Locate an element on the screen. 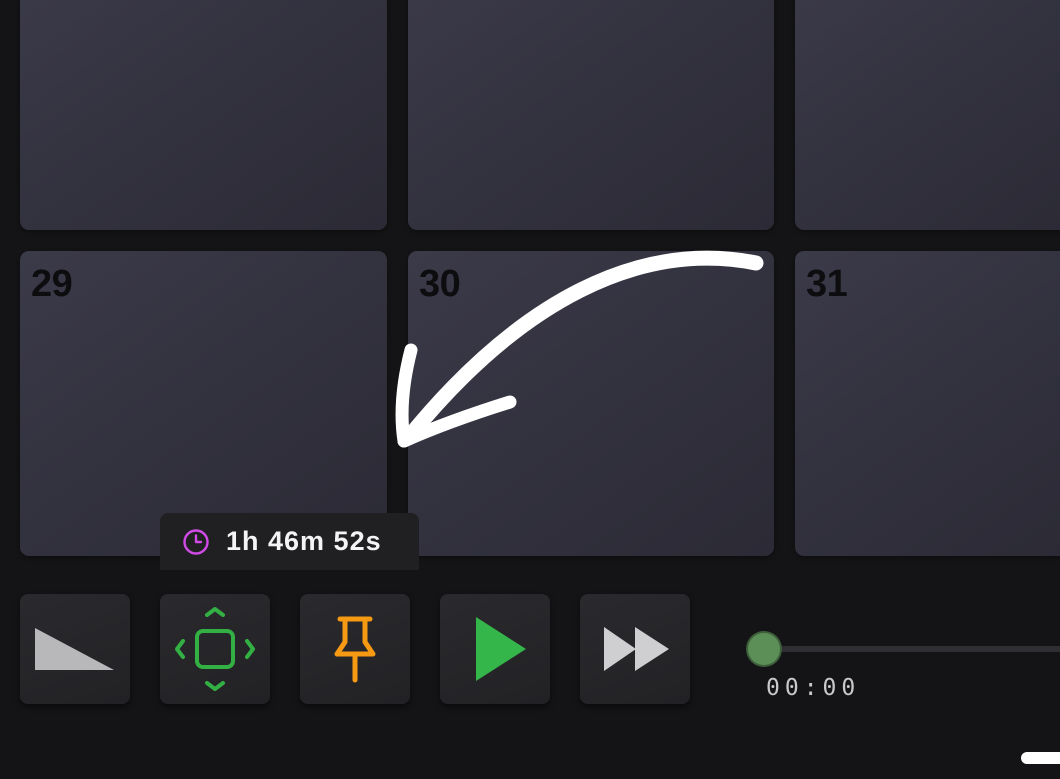 The height and width of the screenshot is (779, 1060). calendar-day-31: 31 is located at coordinates (927, 403).